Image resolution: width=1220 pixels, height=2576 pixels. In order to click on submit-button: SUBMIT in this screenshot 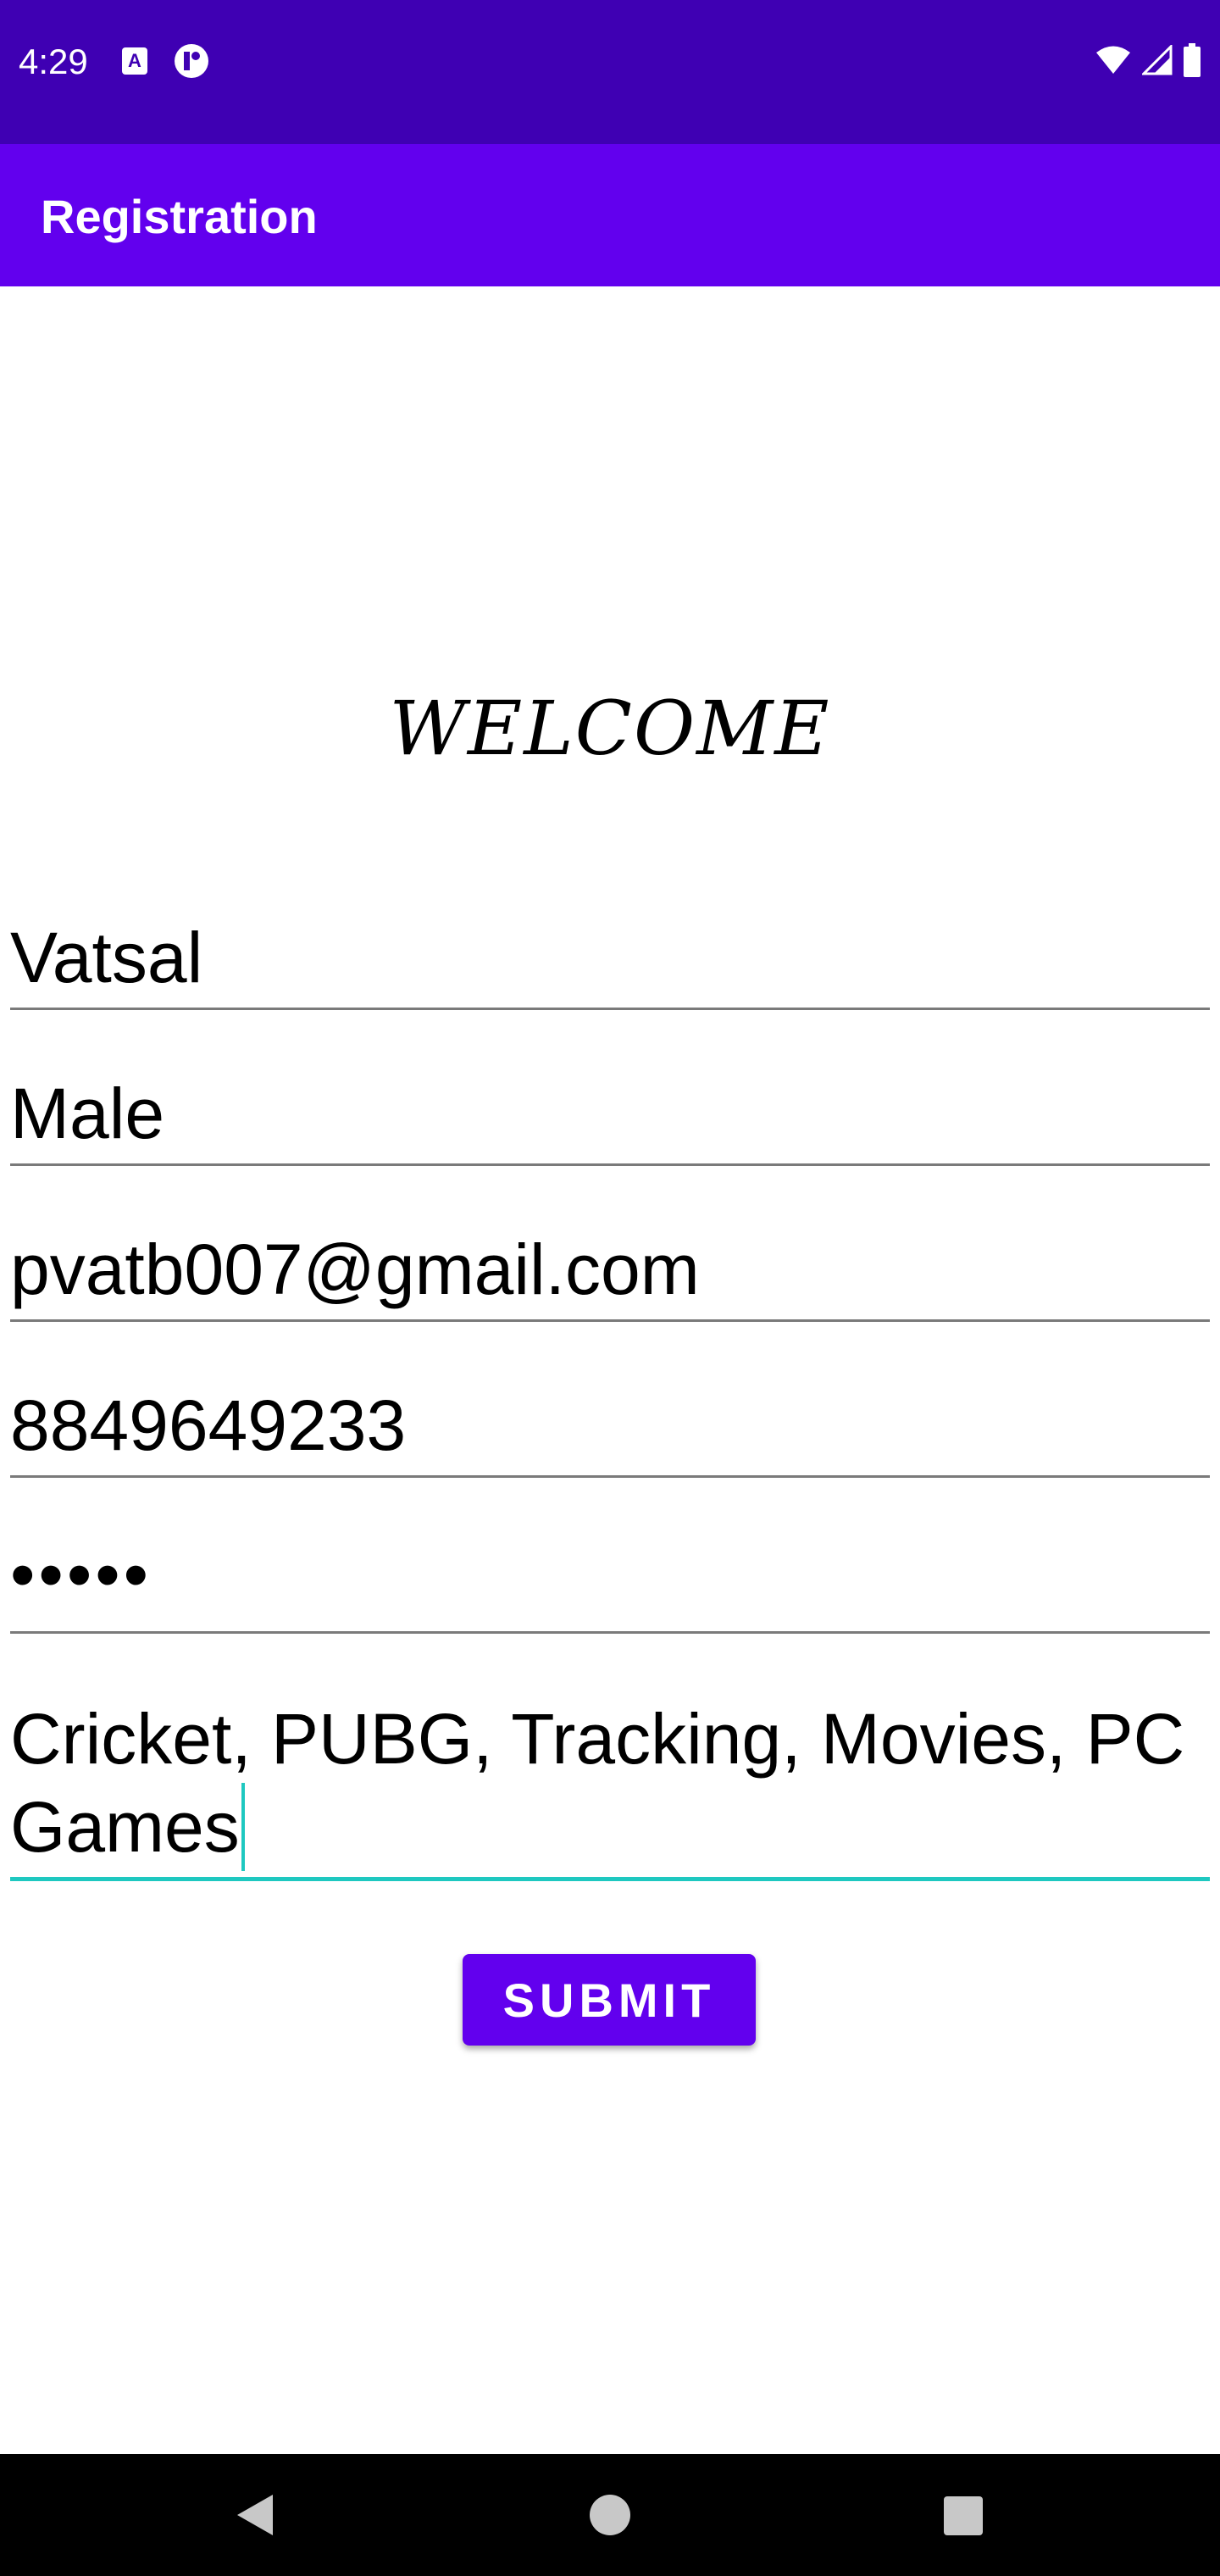, I will do `click(609, 2000)`.